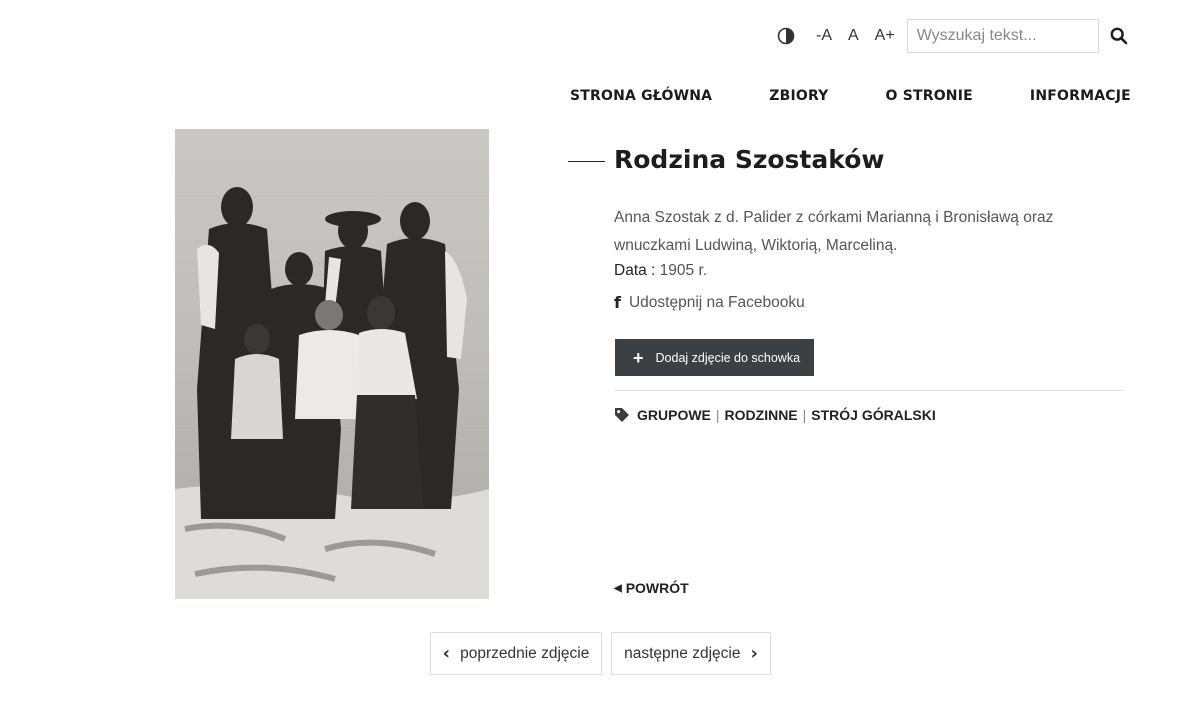  I want to click on photo-date: Data : 1905 r., so click(660, 271).